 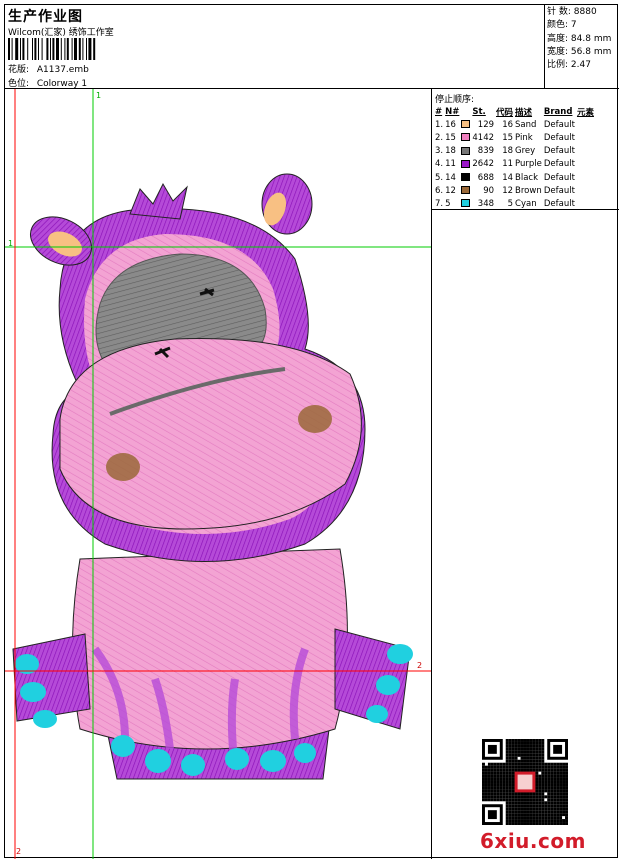 I want to click on stat-label: 高度:, so click(x=558, y=38).